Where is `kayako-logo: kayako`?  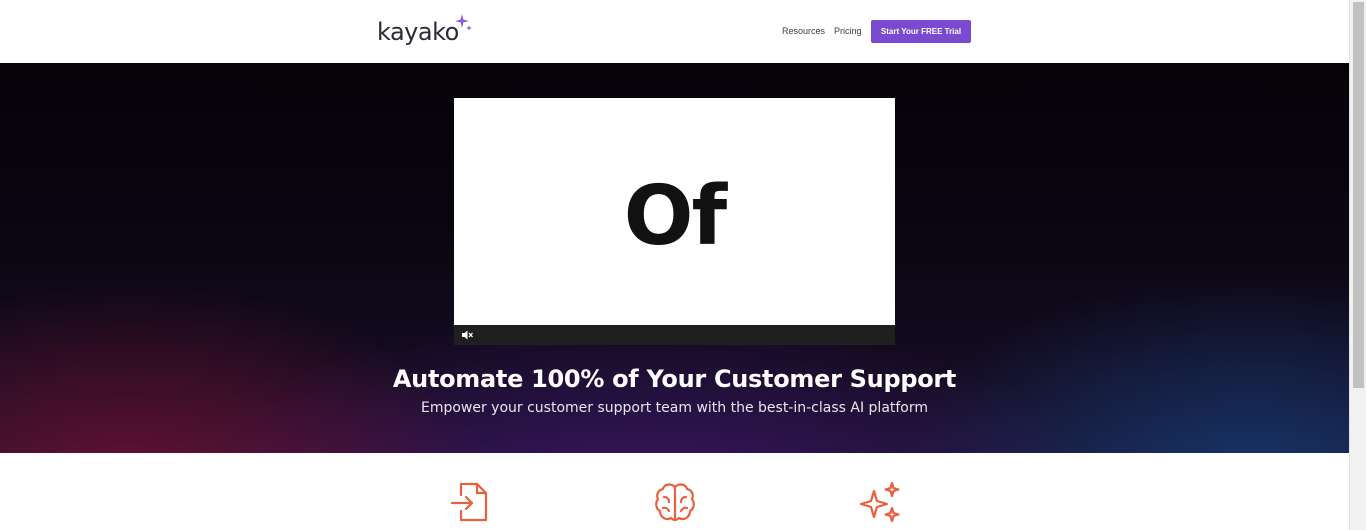
kayako-logo: kayako is located at coordinates (425, 30).